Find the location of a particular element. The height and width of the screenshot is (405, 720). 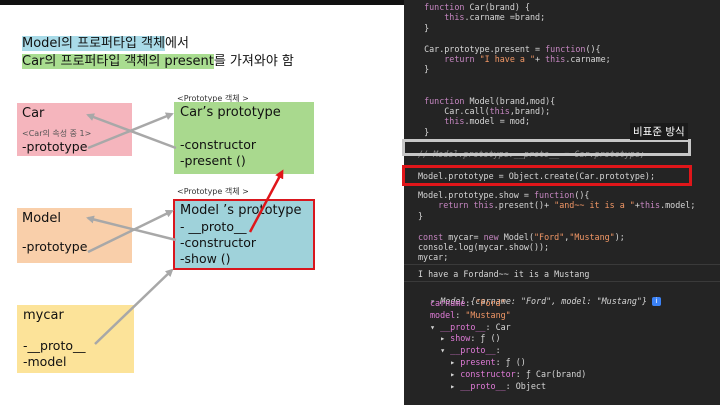

code-line-5: return "I have a "+ this.carname; is located at coordinates (527, 59).